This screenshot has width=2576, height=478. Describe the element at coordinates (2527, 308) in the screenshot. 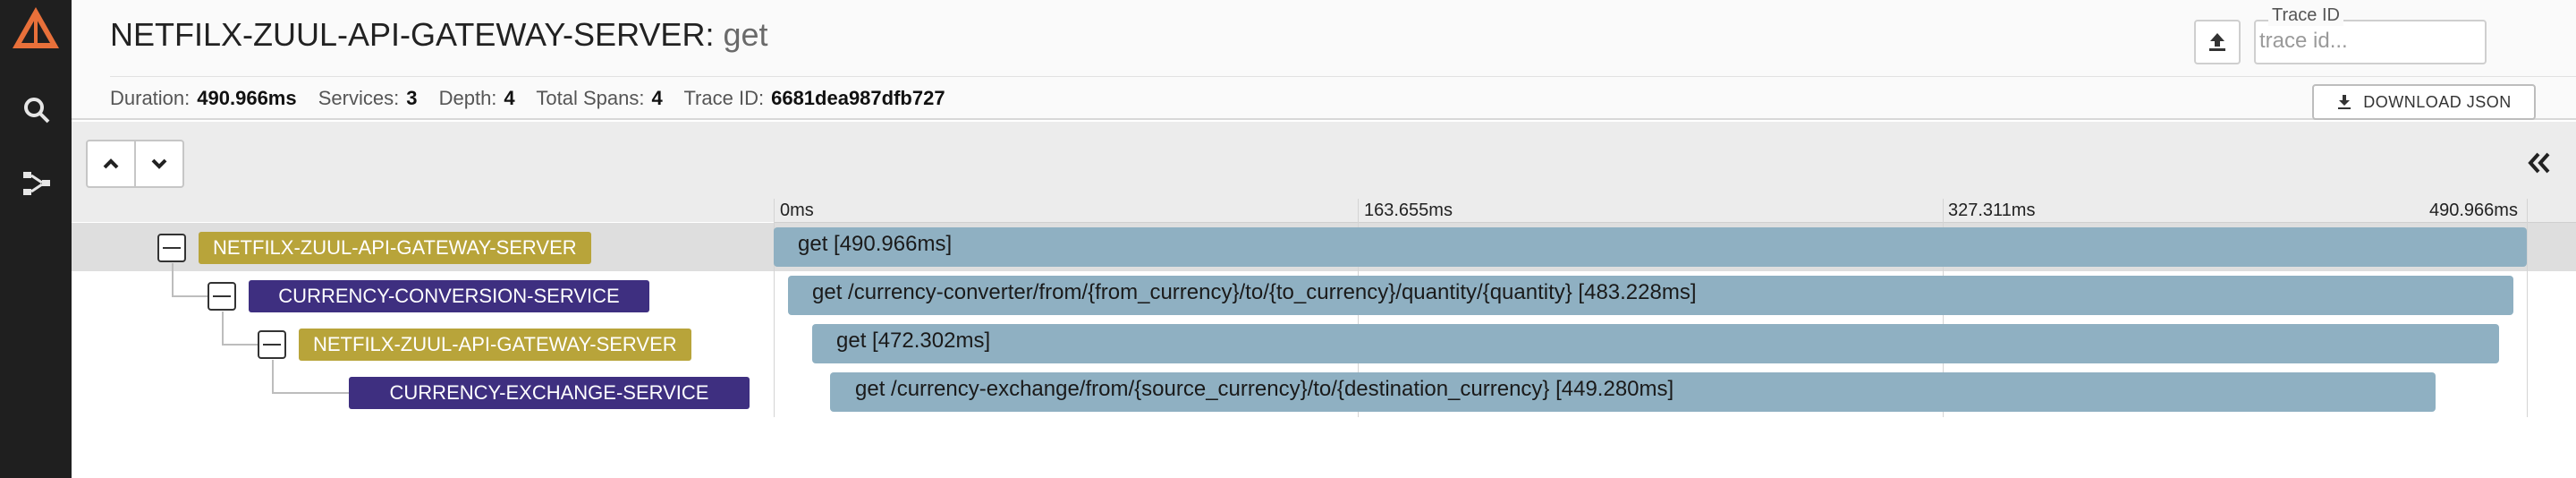

I see `tick-line` at that location.